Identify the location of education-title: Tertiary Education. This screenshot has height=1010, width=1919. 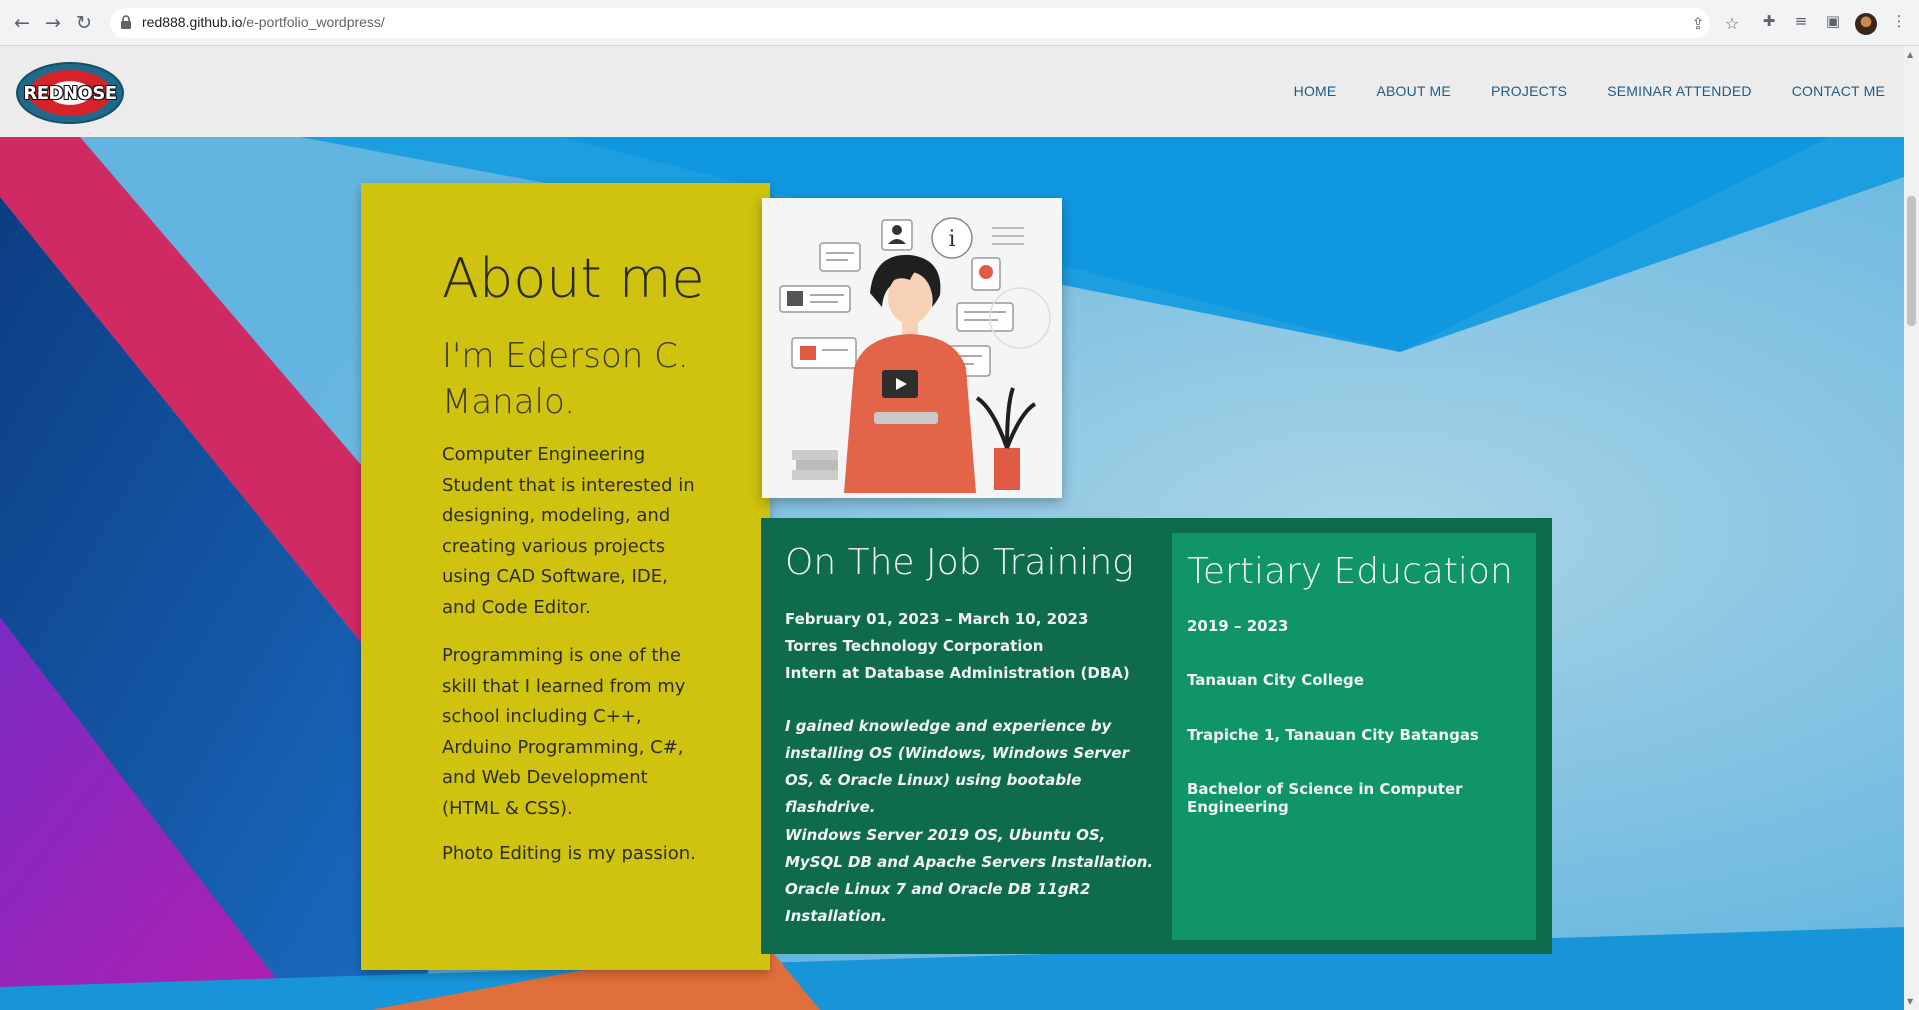
(1350, 571).